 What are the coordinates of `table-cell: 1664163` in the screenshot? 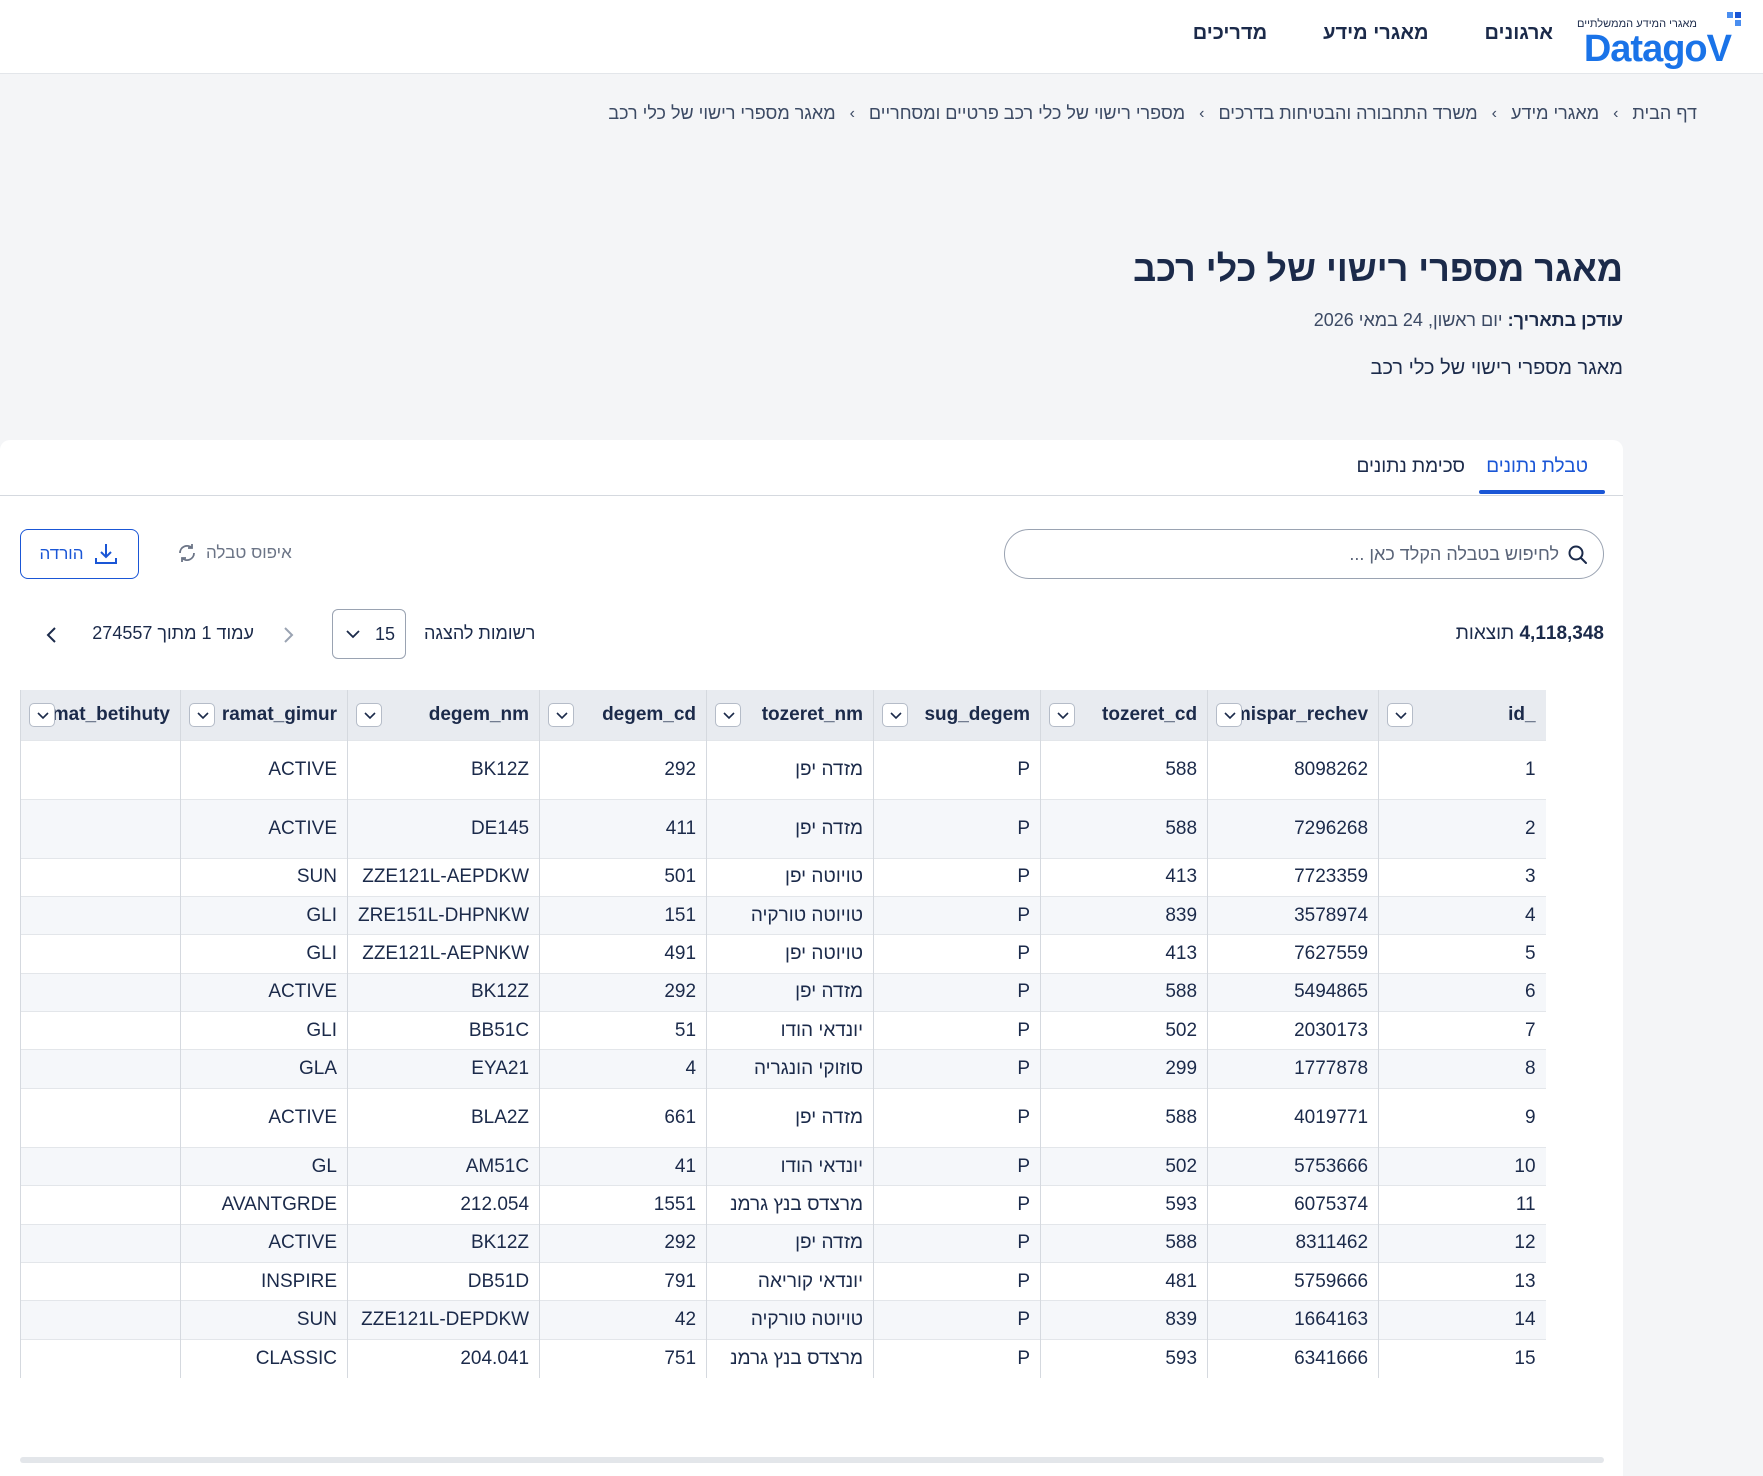 It's located at (1293, 1320).